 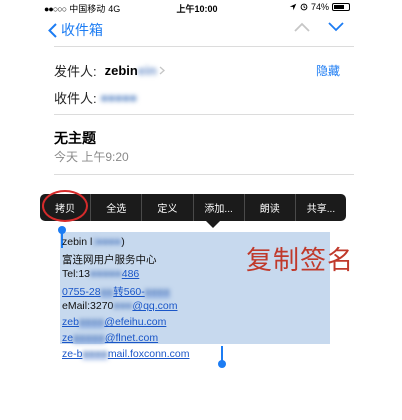 I want to click on back-button: 收件箱, so click(x=75, y=30).